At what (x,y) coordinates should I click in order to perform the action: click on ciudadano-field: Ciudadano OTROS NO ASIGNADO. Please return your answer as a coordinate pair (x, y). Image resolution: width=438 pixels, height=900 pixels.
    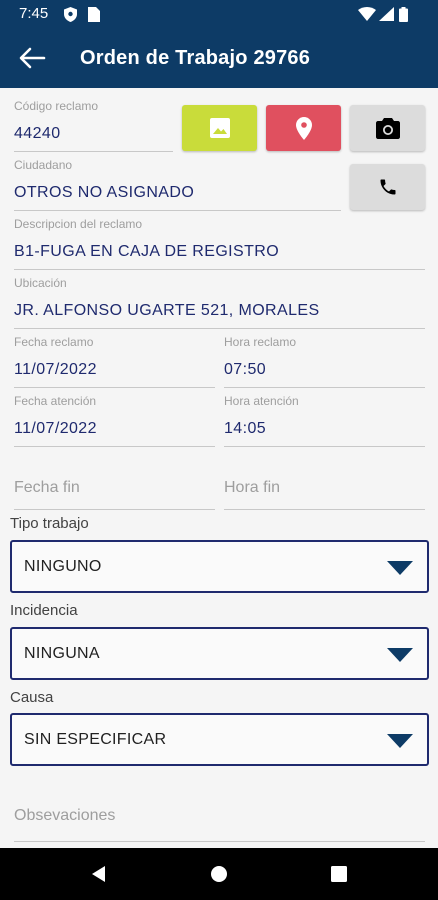
    Looking at the image, I should click on (177, 184).